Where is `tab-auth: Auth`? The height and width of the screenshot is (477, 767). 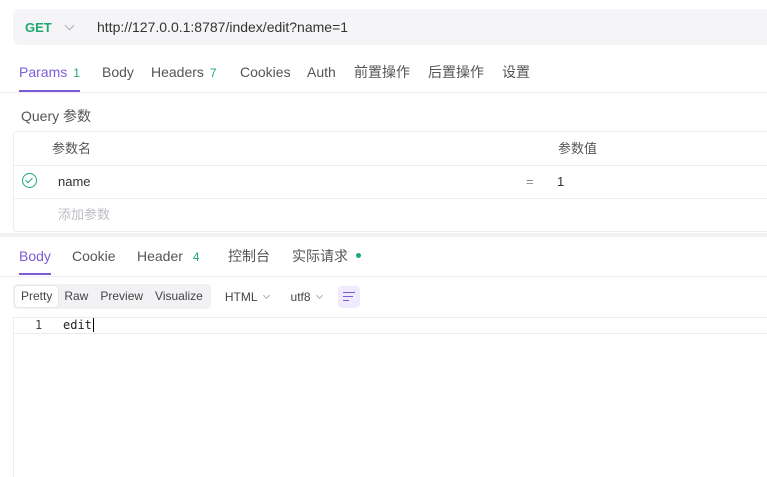
tab-auth: Auth is located at coordinates (321, 72).